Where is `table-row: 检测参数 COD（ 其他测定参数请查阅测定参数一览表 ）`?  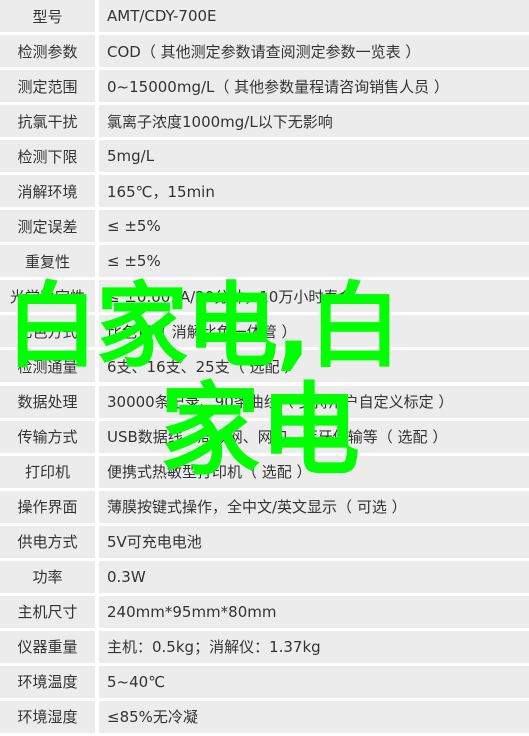
table-row: 检测参数 COD（ 其他测定参数请查阅测定参数一览表 ） is located at coordinates (264, 51).